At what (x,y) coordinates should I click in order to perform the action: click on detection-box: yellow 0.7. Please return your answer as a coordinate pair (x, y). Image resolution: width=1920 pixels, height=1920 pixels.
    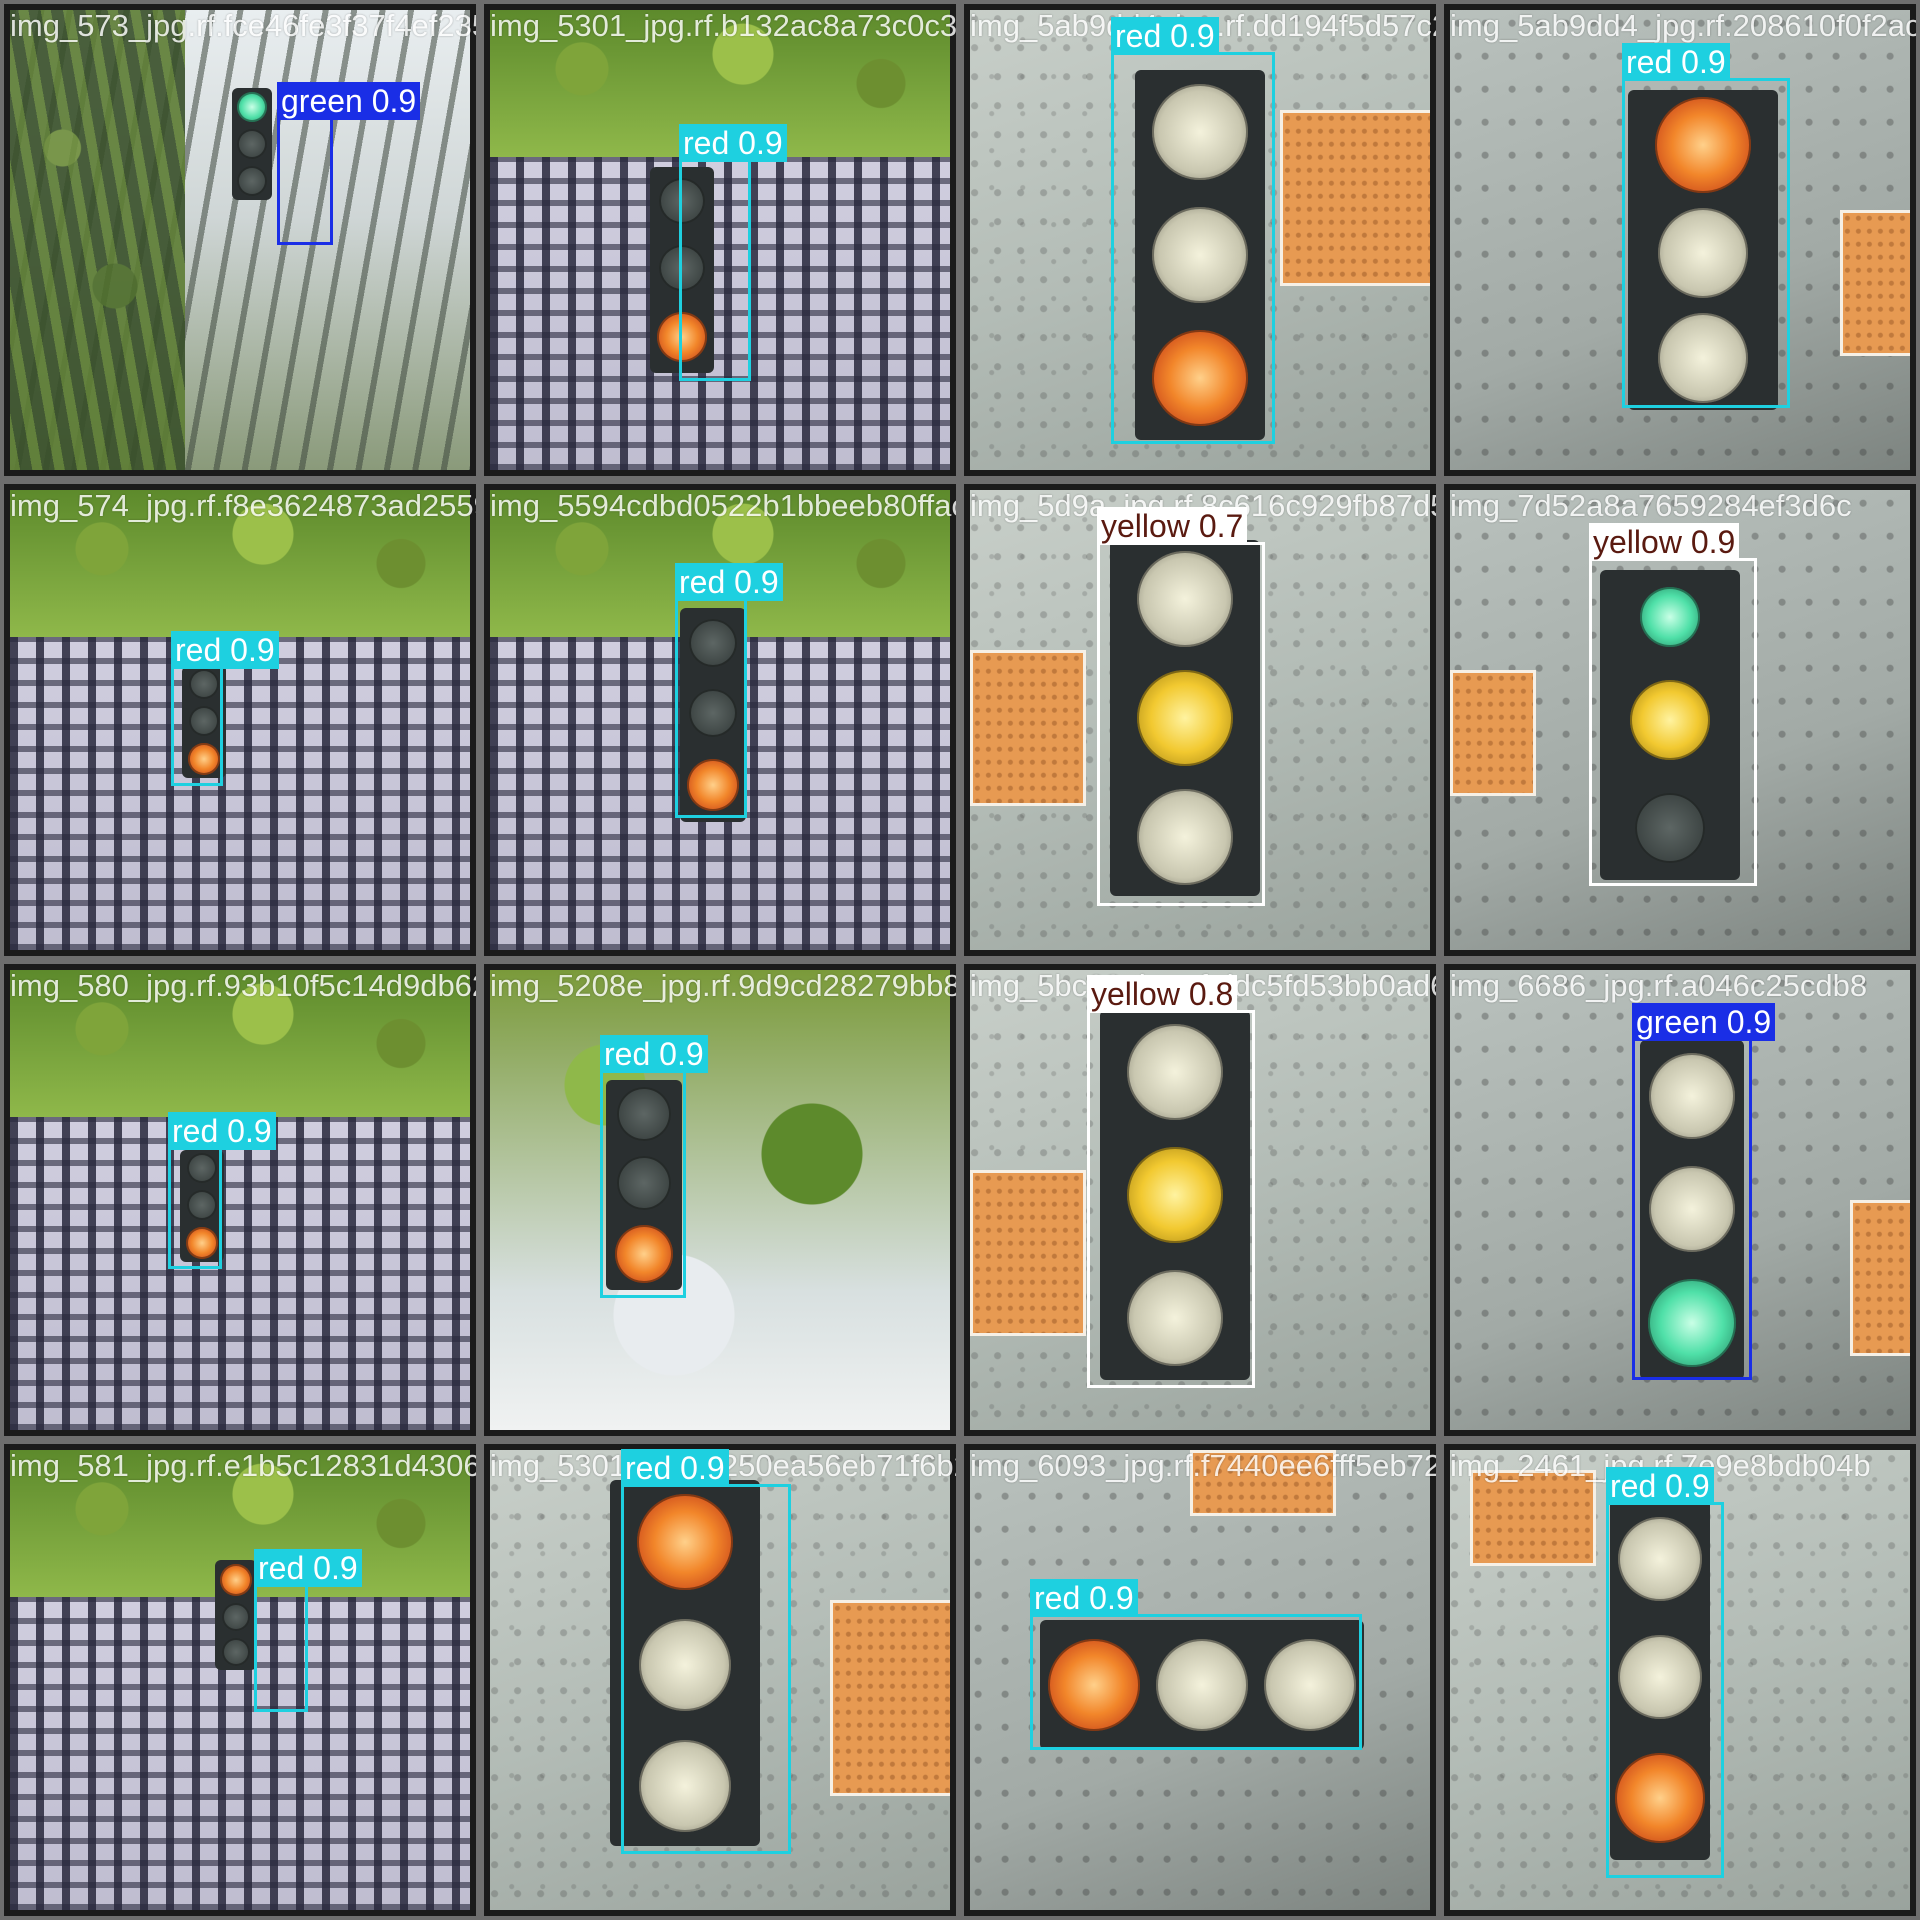
    Looking at the image, I should click on (1181, 706).